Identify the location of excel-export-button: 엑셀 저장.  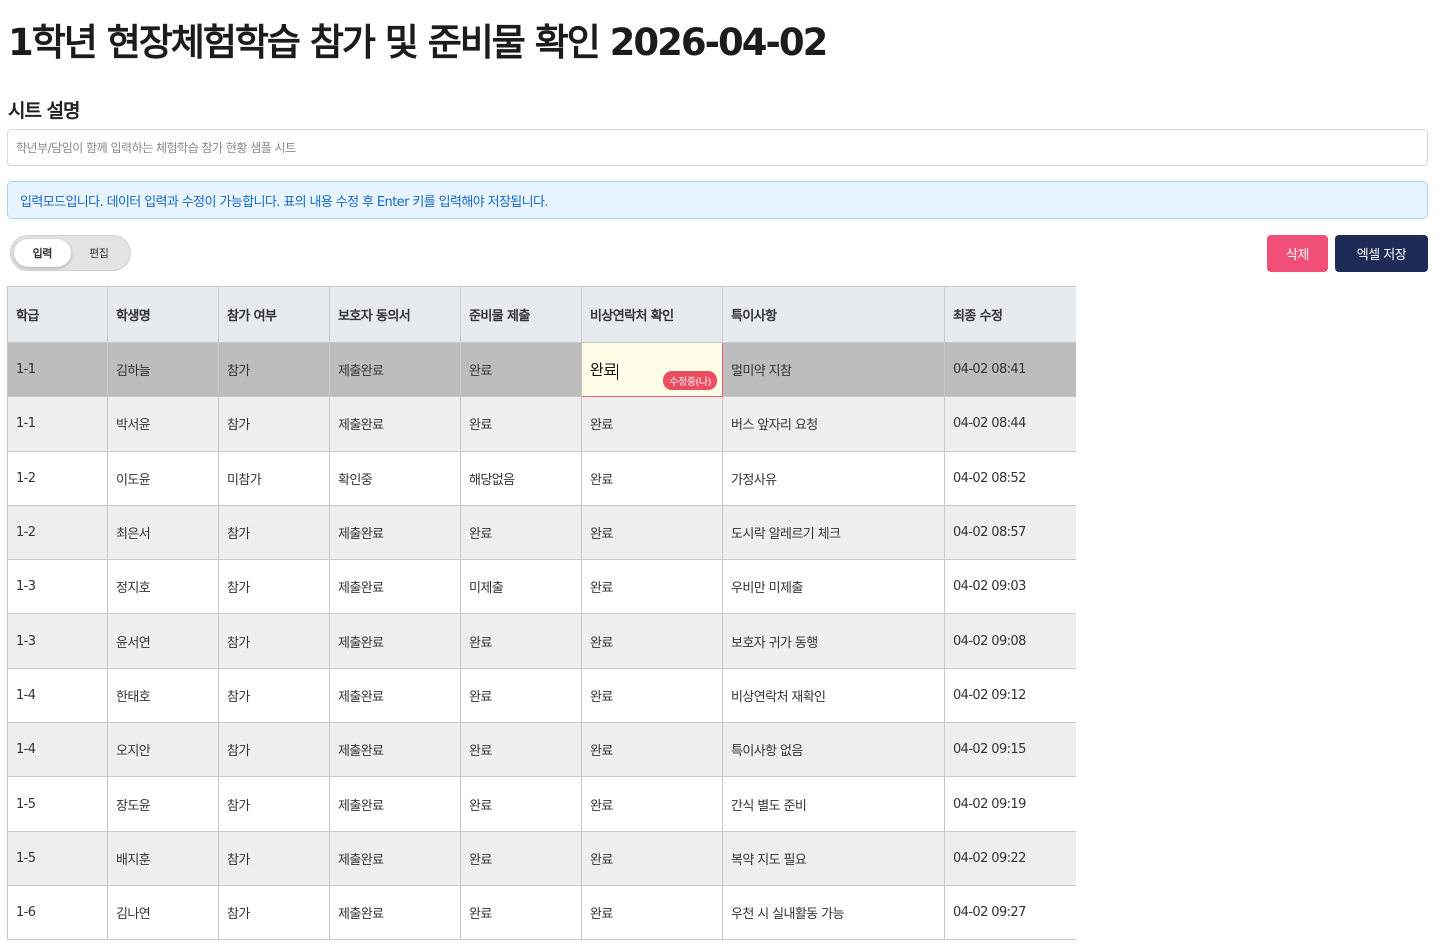
(1381, 253).